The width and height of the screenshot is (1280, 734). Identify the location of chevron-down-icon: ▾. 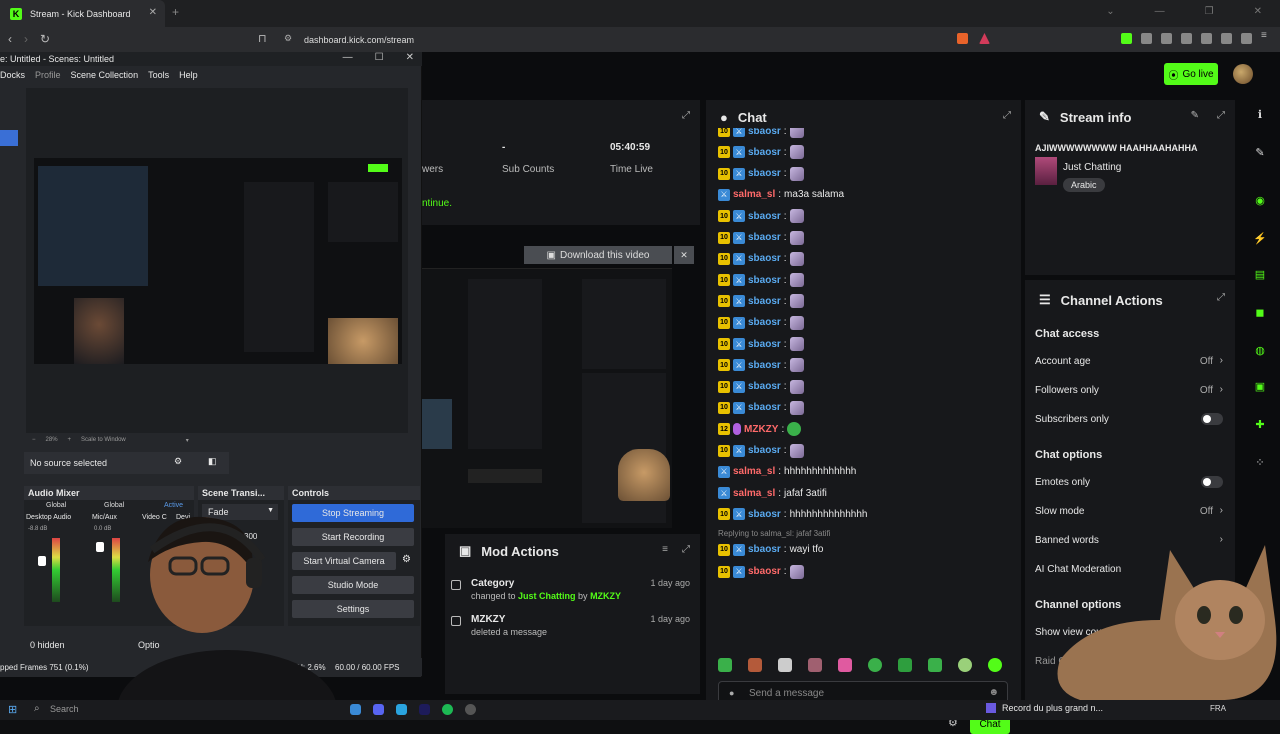
(187, 440).